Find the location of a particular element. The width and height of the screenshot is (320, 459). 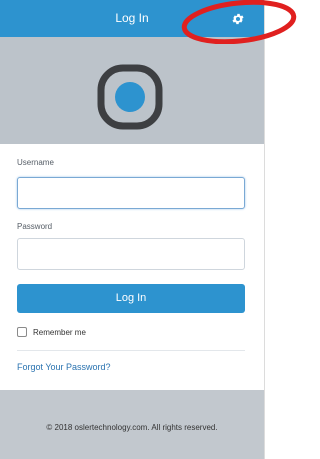

forgot-password-link: Forgot Your Password? is located at coordinates (64, 367).